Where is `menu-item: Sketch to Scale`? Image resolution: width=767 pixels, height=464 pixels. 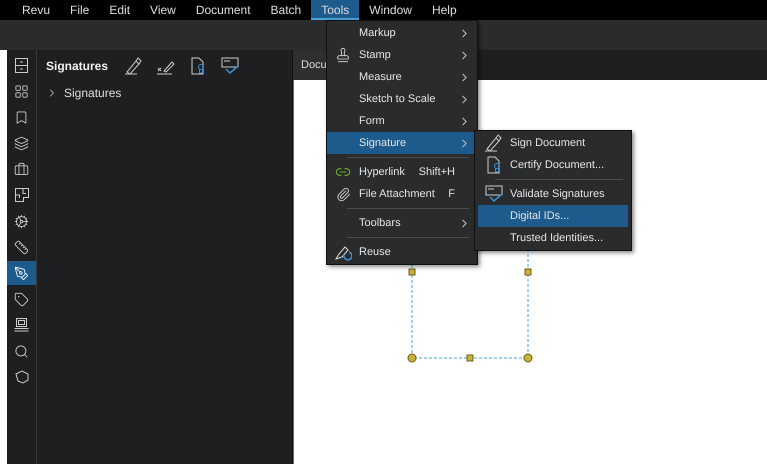 menu-item: Sketch to Scale is located at coordinates (402, 99).